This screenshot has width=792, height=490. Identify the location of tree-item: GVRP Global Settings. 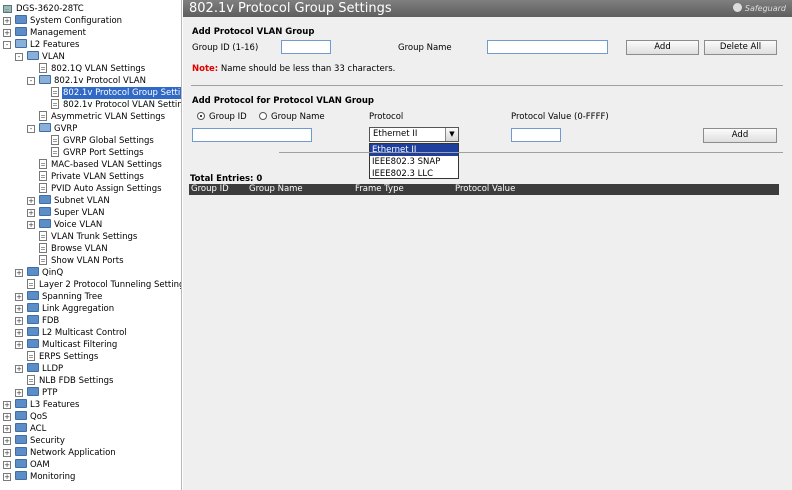
(103, 141).